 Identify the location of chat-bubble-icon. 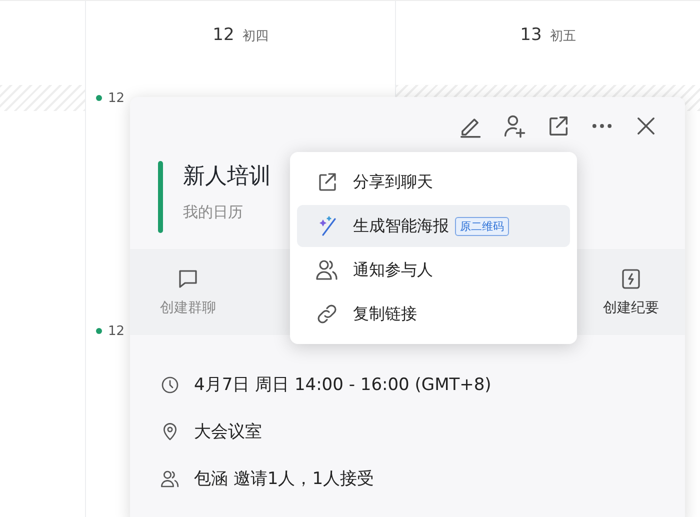
(188, 279).